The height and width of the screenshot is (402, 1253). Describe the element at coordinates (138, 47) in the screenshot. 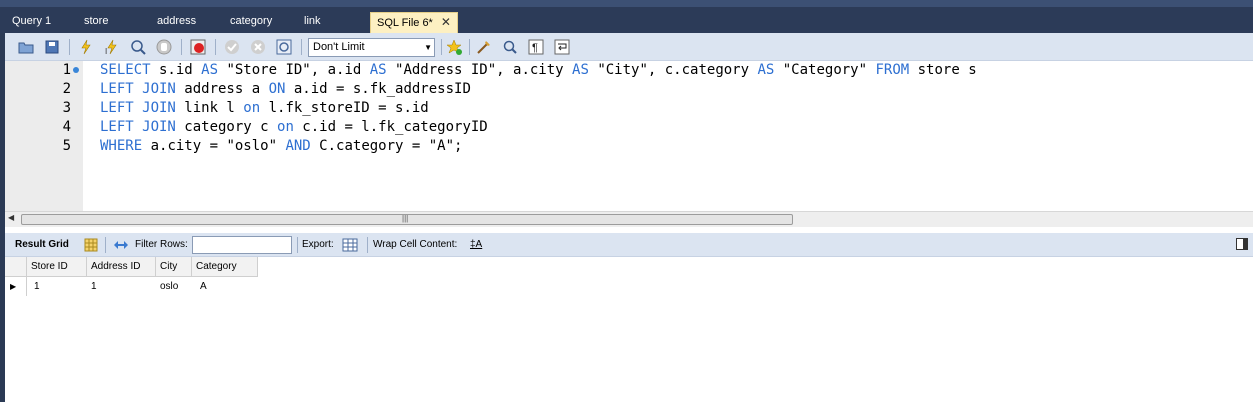

I see `explain-icon` at that location.